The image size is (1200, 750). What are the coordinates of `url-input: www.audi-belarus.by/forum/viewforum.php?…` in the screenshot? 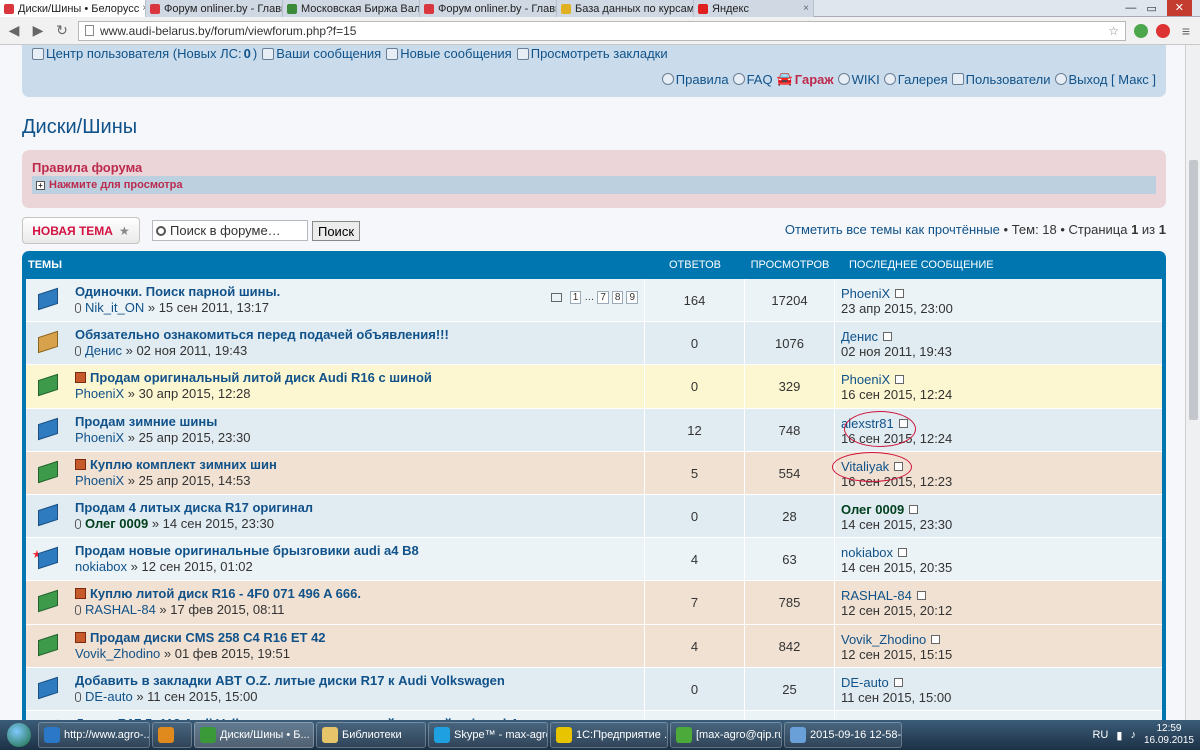 It's located at (602, 30).